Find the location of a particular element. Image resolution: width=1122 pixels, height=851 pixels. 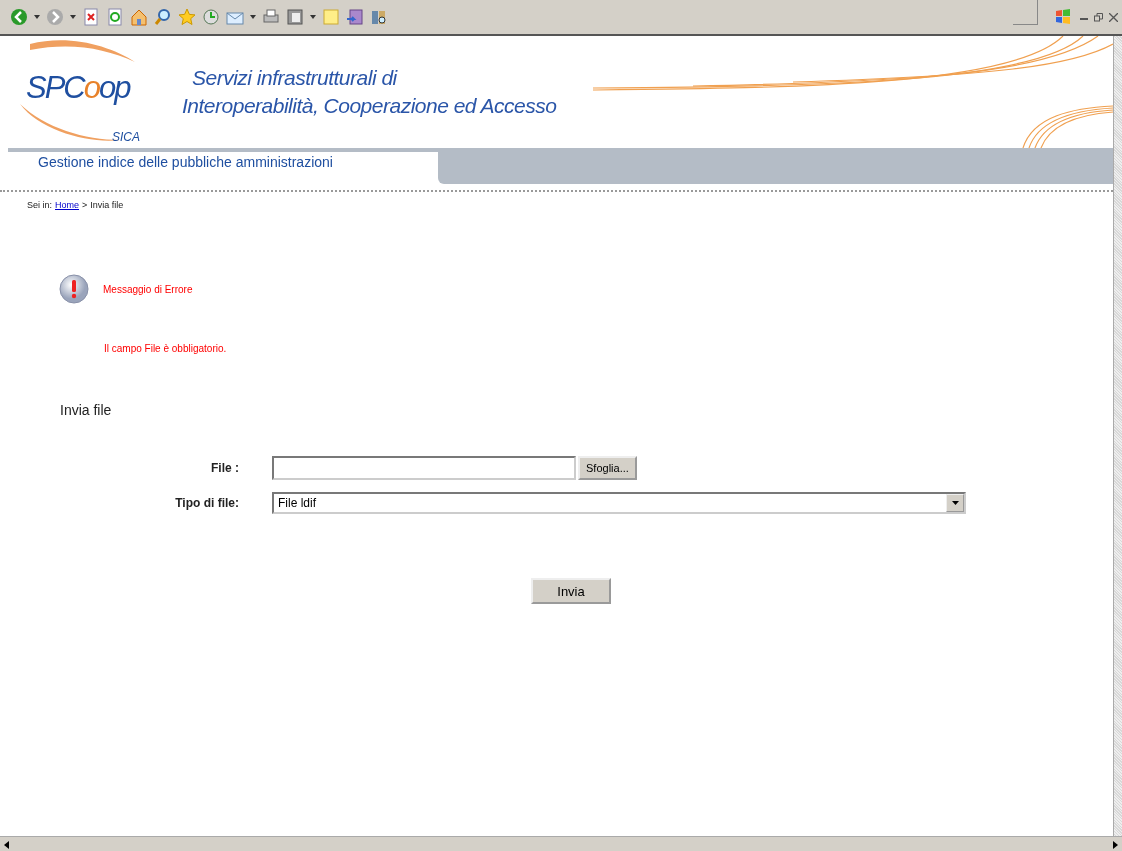

section-heading: Invia file is located at coordinates (86, 410).